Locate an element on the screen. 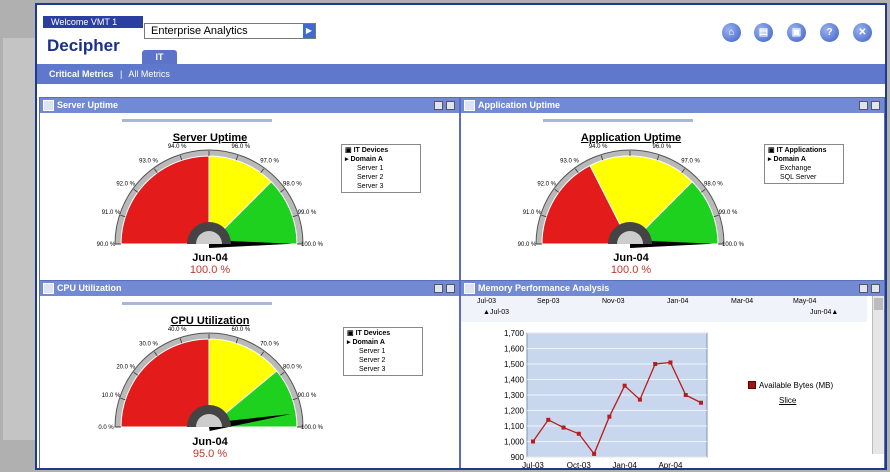  help-icon: ? is located at coordinates (829, 32).